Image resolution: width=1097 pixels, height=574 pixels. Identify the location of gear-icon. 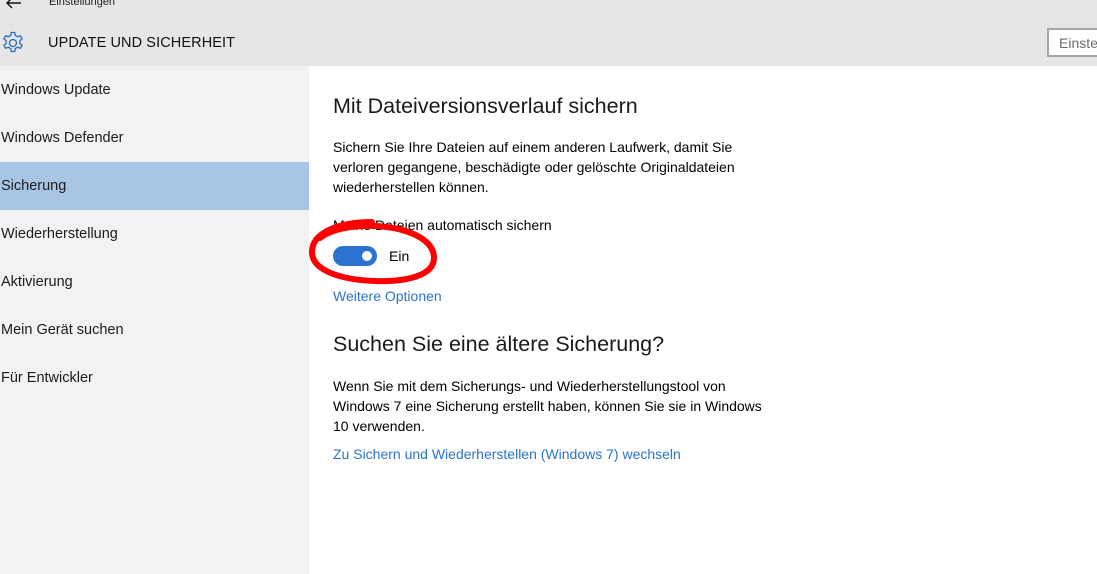
(13, 42).